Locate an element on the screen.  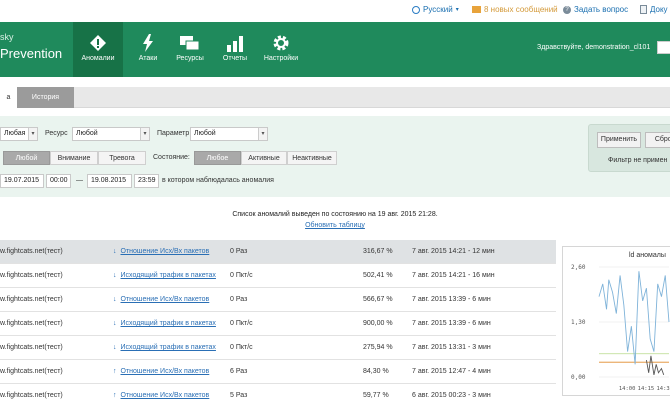
period-note: в котором наблюдалась аномалия is located at coordinates (218, 180).